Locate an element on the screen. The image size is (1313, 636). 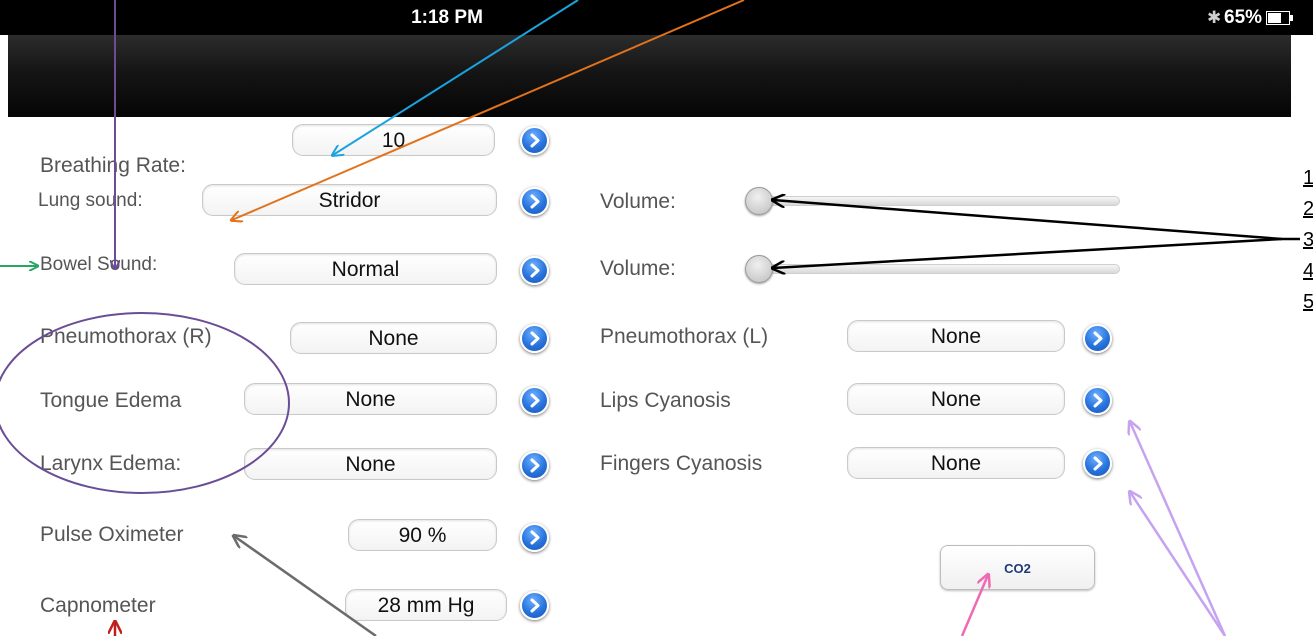
larynx-edema-disclosure-button is located at coordinates (534, 465).